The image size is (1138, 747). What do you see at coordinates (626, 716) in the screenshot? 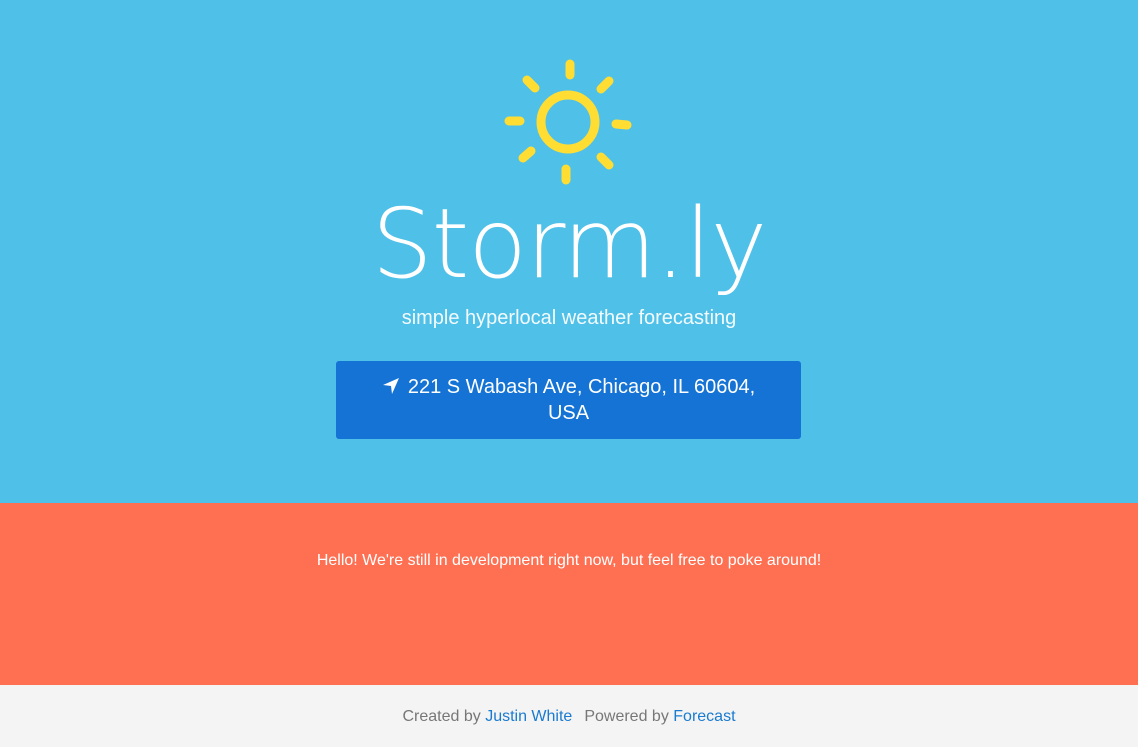
I see `powered-by-text: Powered by` at bounding box center [626, 716].